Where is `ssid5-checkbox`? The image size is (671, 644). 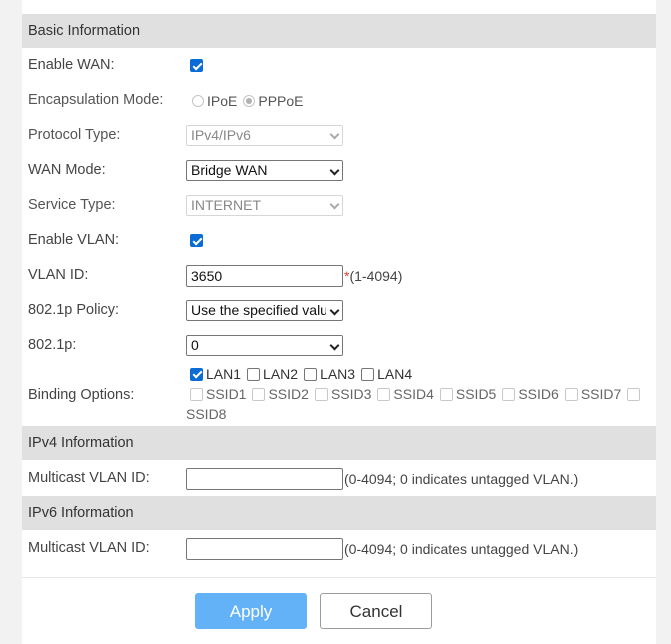
ssid5-checkbox is located at coordinates (446, 394).